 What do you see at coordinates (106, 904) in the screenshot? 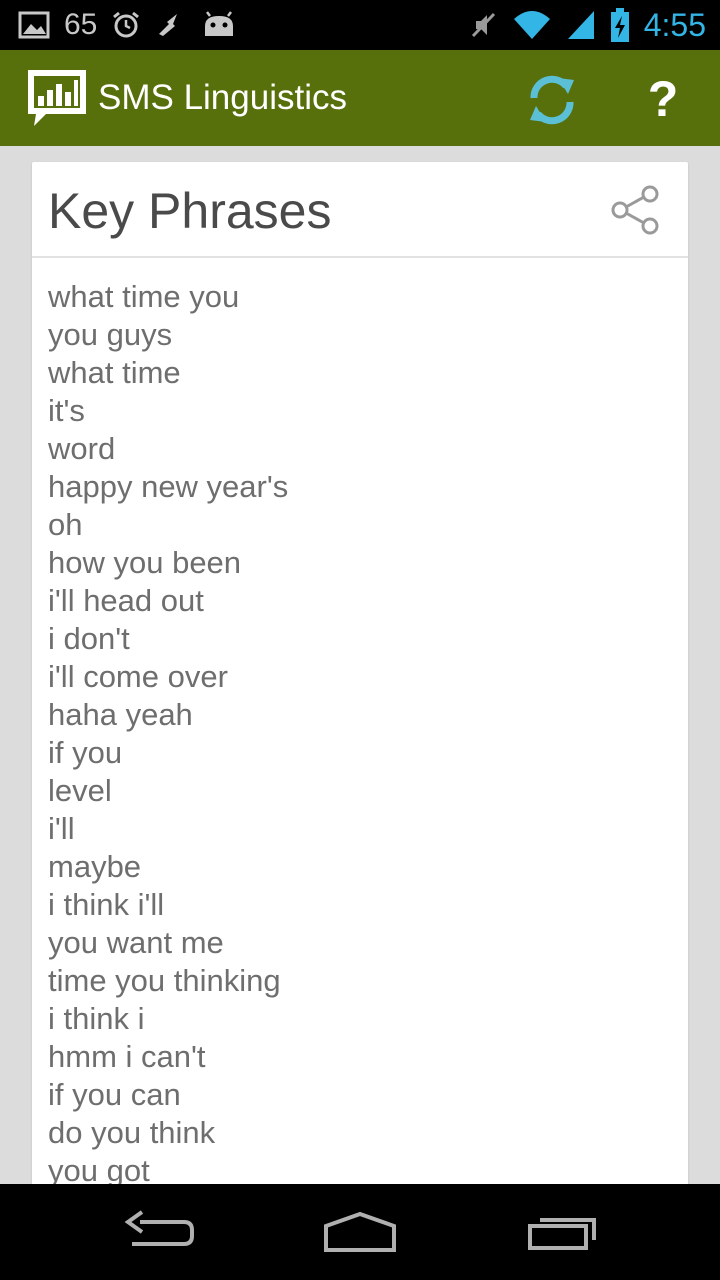
I see `phrase-item: i think i'll` at bounding box center [106, 904].